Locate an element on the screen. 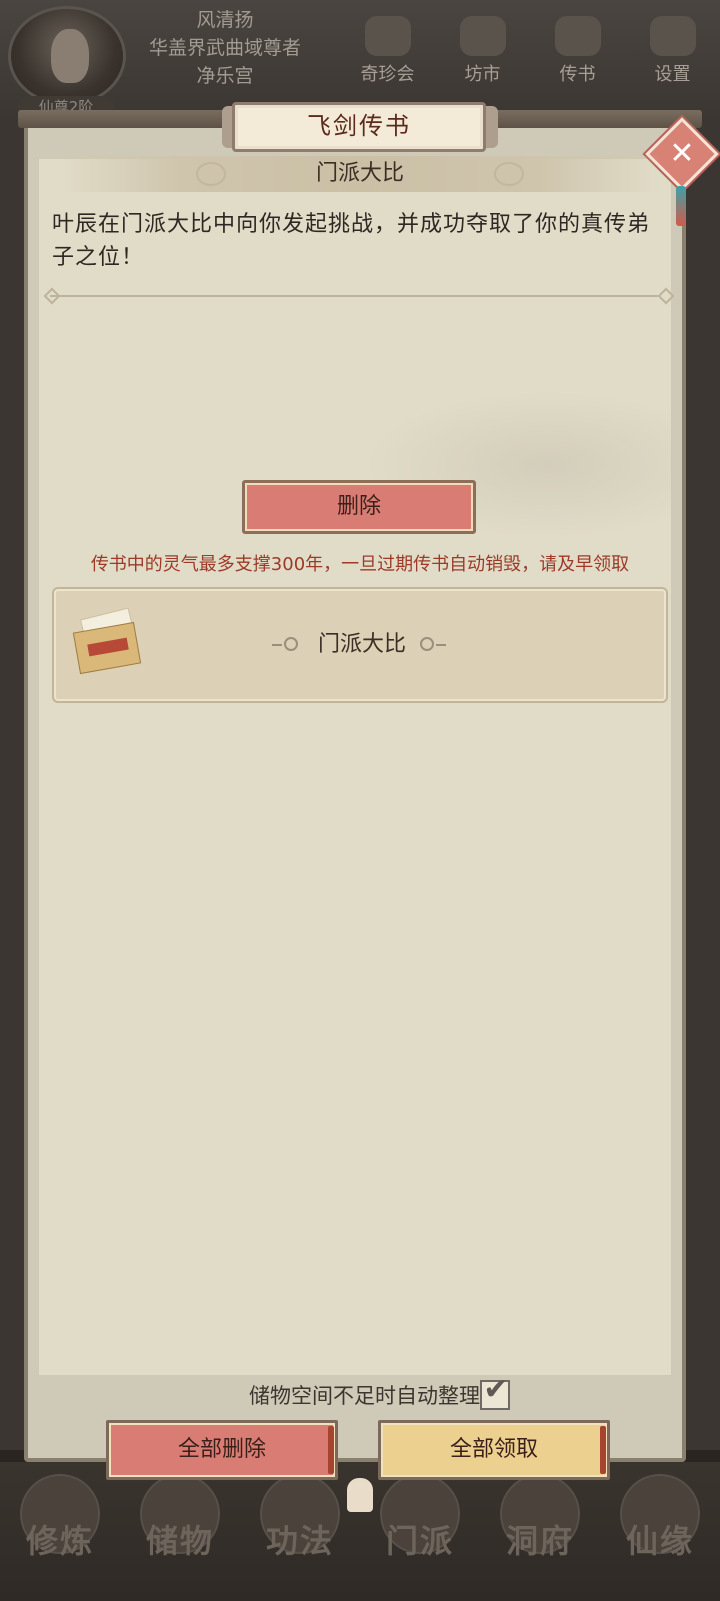  top-nav: 奇珍会 坊市 传书 设置 is located at coordinates (530, 50).